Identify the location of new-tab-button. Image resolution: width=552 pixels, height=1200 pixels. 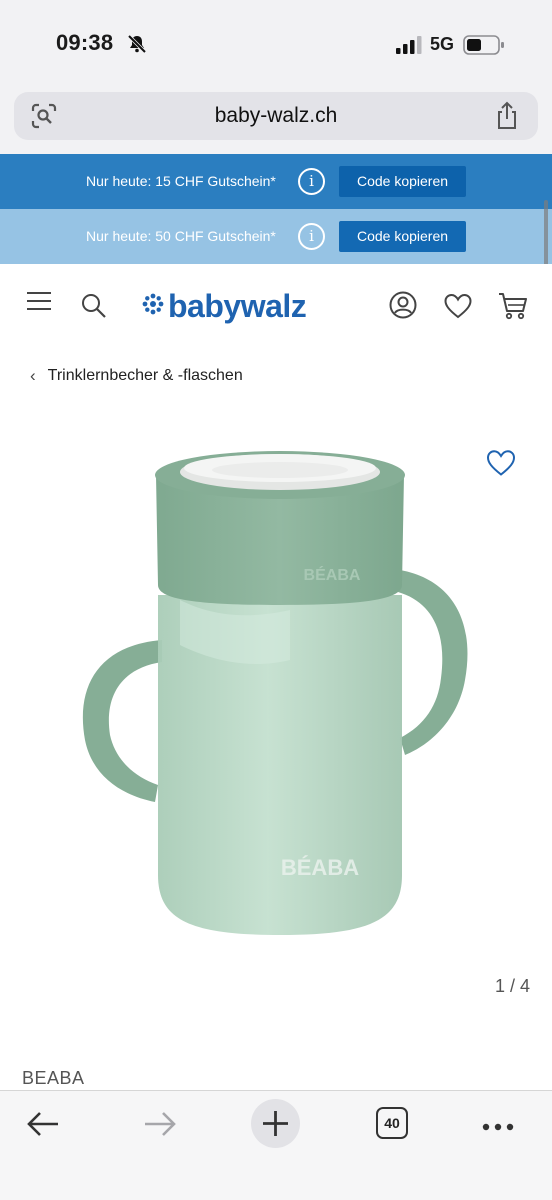
(275, 1123).